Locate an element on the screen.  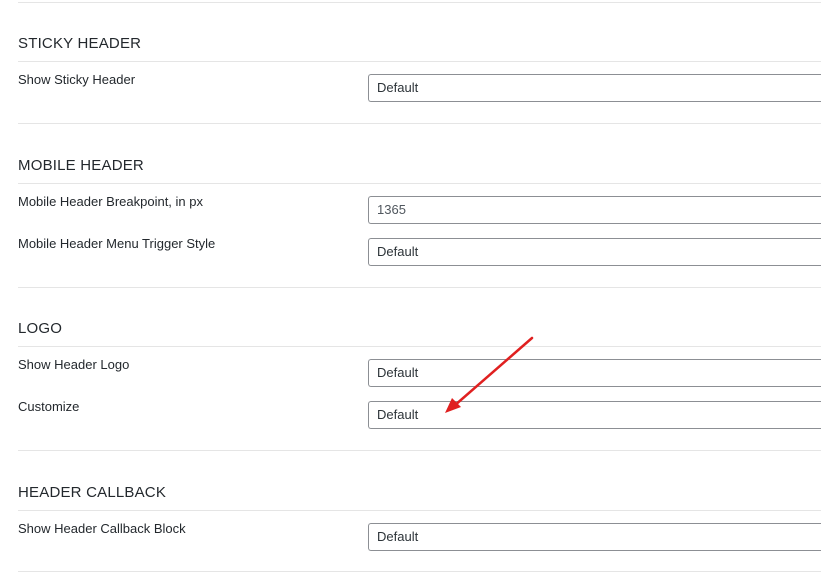
row-customize: Customize Default is located at coordinates (419, 410).